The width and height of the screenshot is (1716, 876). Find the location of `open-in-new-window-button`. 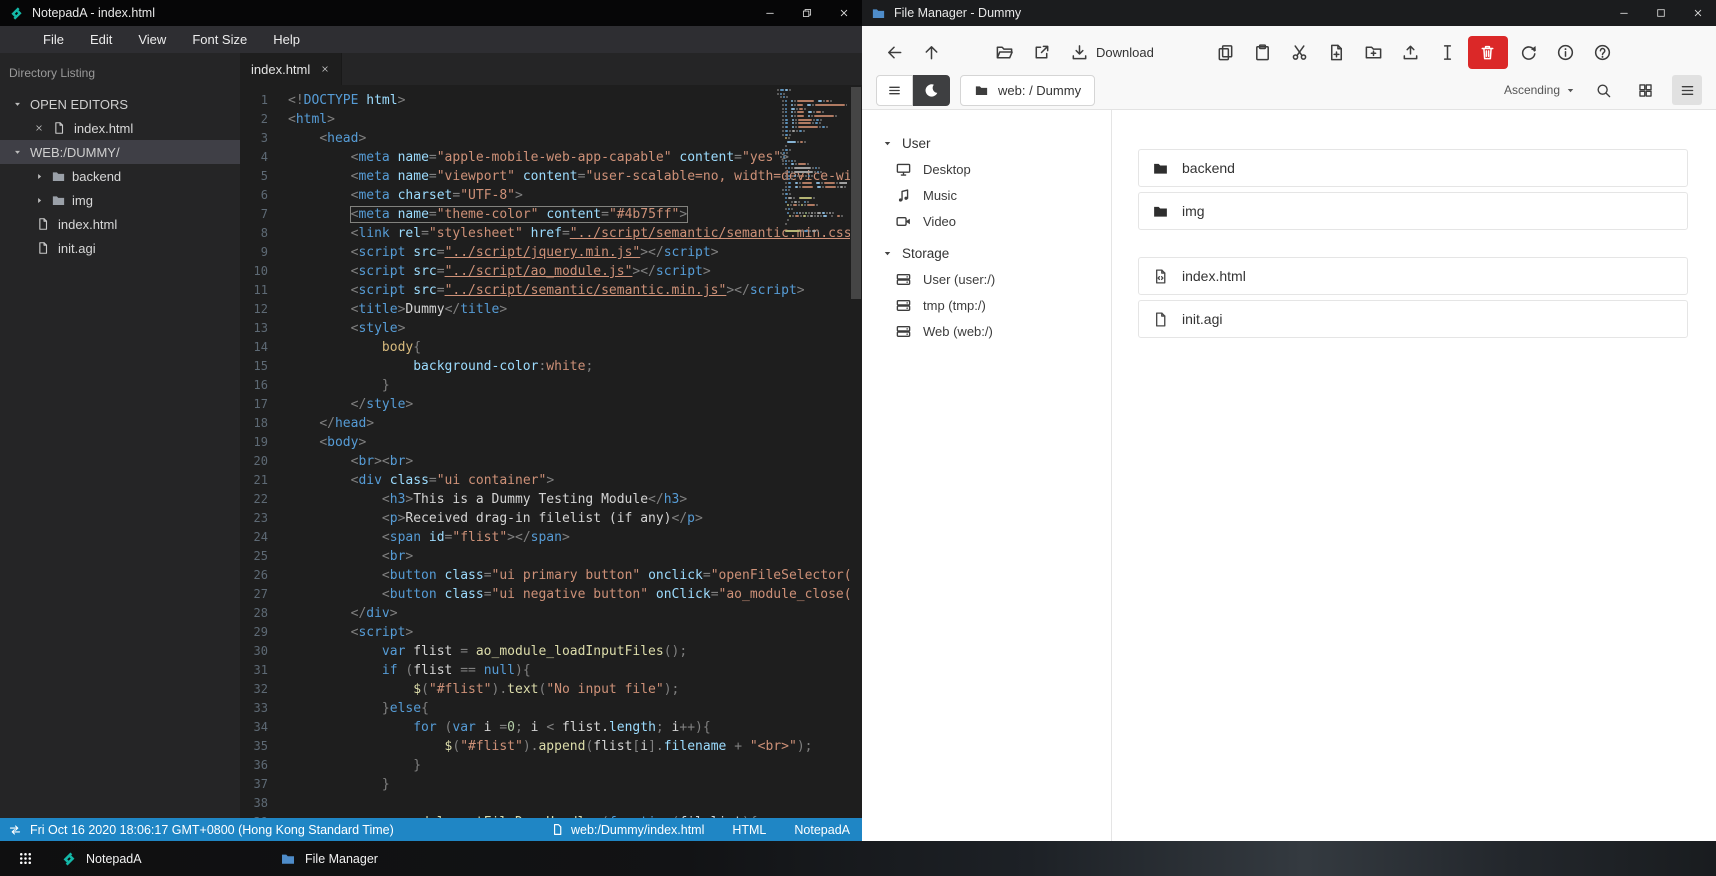

open-in-new-window-button is located at coordinates (1041, 52).